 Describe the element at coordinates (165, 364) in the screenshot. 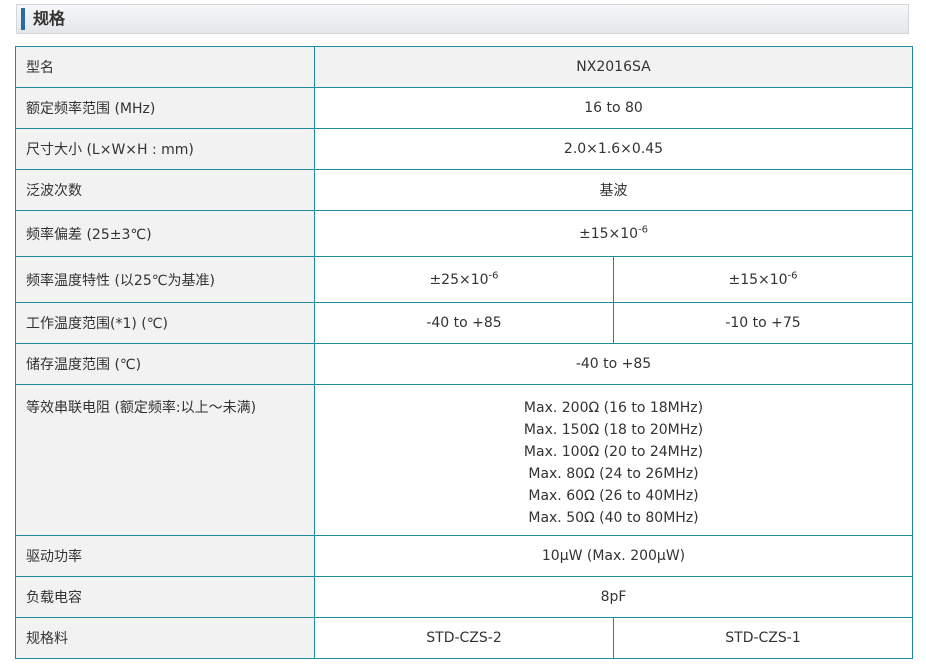

I see `row-label: 储存温度范围 (℃)` at that location.